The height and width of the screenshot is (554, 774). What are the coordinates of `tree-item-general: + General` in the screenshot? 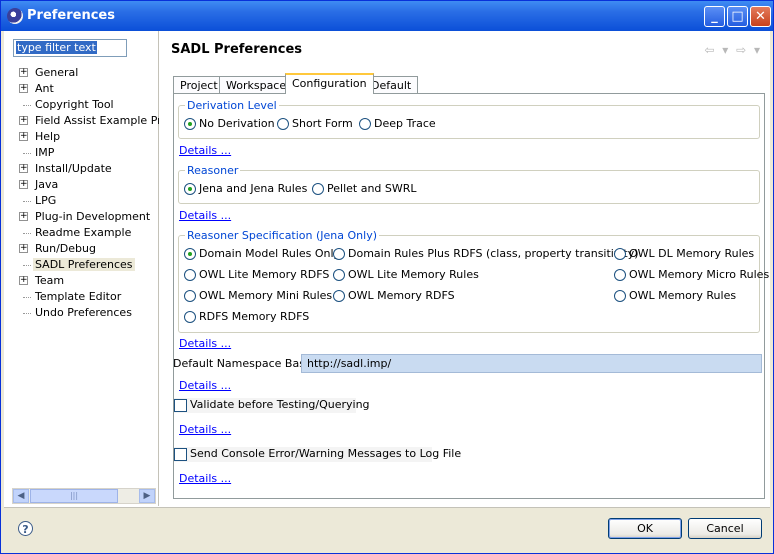 It's located at (81, 73).